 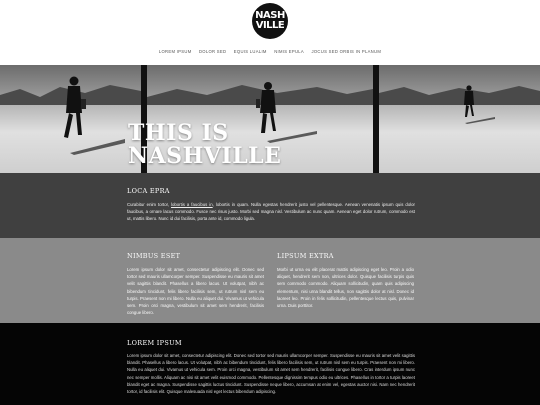 I want to click on nav-item-nimis-epula: NIMIS EPULA, so click(x=289, y=51).